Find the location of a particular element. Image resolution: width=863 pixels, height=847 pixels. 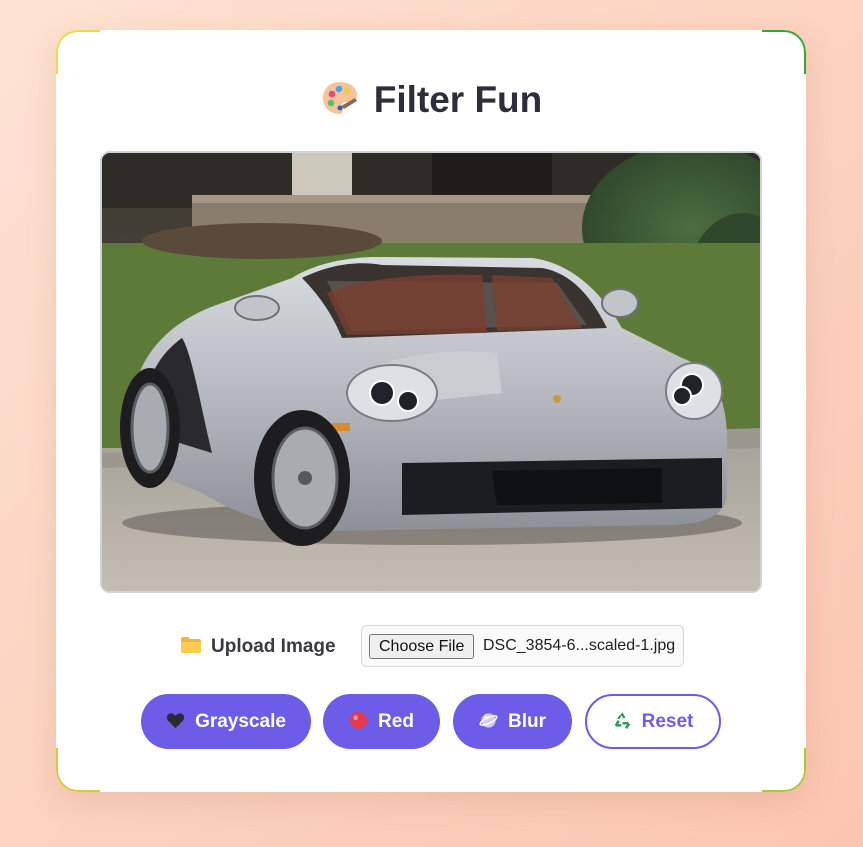

grayscale-label: Grayscale is located at coordinates (240, 721).